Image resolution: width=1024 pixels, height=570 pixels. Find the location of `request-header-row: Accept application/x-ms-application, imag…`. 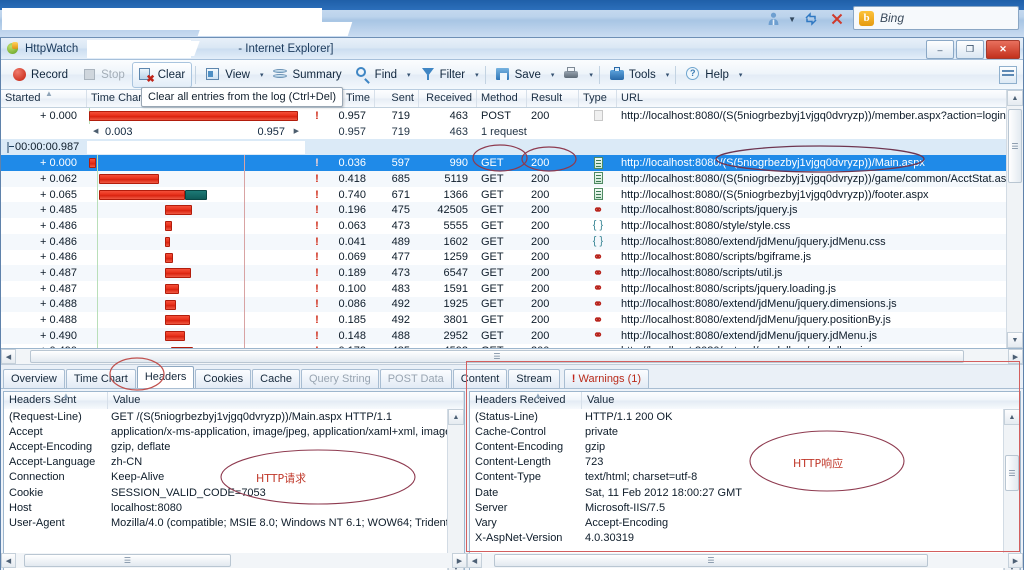

request-header-row: Accept application/x-ms-application, imag… is located at coordinates (226, 431).